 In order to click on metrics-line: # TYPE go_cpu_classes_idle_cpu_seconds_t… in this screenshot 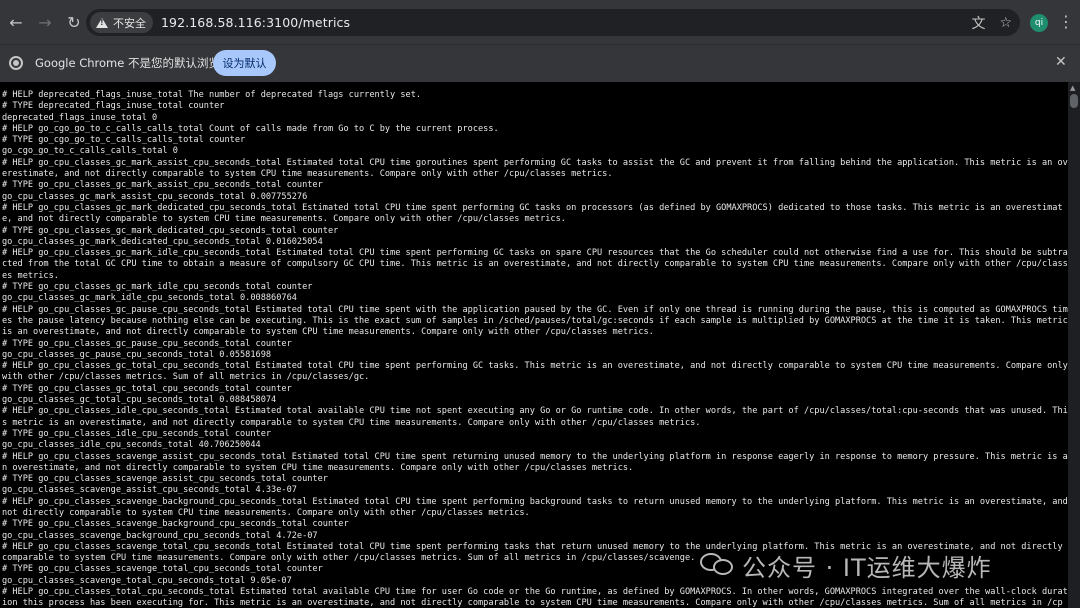, I will do `click(137, 433)`.